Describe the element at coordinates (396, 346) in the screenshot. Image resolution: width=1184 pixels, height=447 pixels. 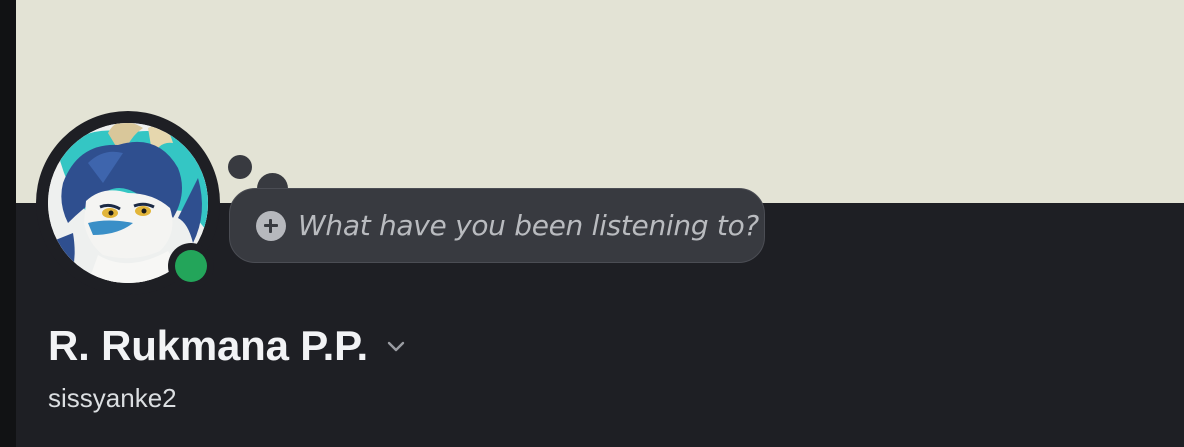
I see `chevron-down-icon` at that location.